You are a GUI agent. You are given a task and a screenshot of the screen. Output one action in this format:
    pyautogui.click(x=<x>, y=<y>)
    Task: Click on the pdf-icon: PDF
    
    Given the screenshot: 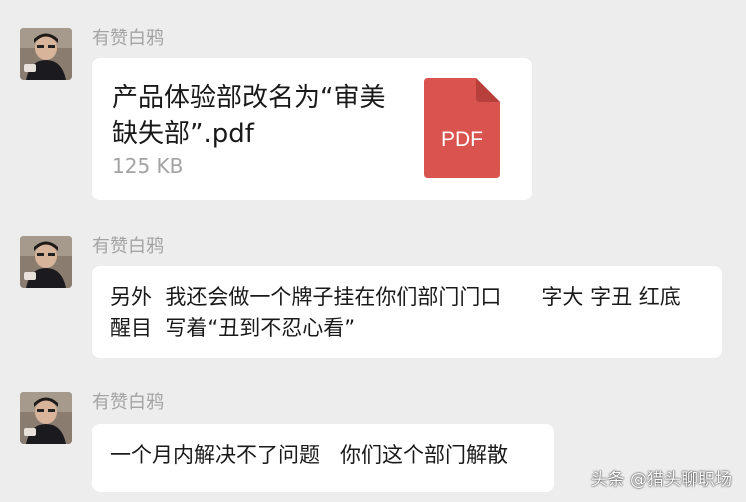 What is the action you would take?
    pyautogui.click(x=462, y=128)
    